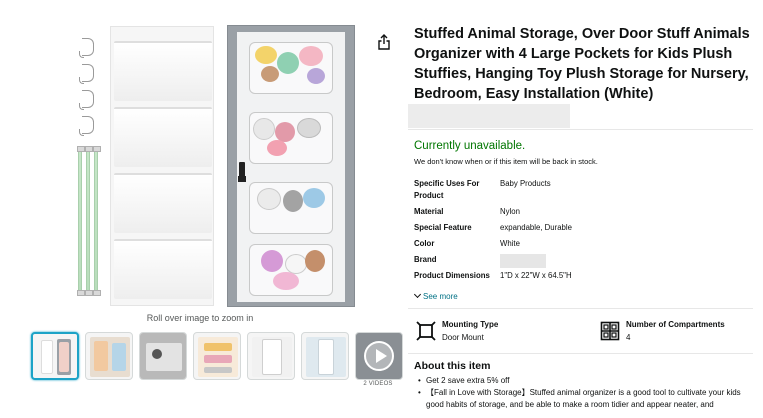 The height and width of the screenshot is (418, 763). What do you see at coordinates (200, 318) in the screenshot?
I see `zoom-hint: Roll over image to zoom in` at bounding box center [200, 318].